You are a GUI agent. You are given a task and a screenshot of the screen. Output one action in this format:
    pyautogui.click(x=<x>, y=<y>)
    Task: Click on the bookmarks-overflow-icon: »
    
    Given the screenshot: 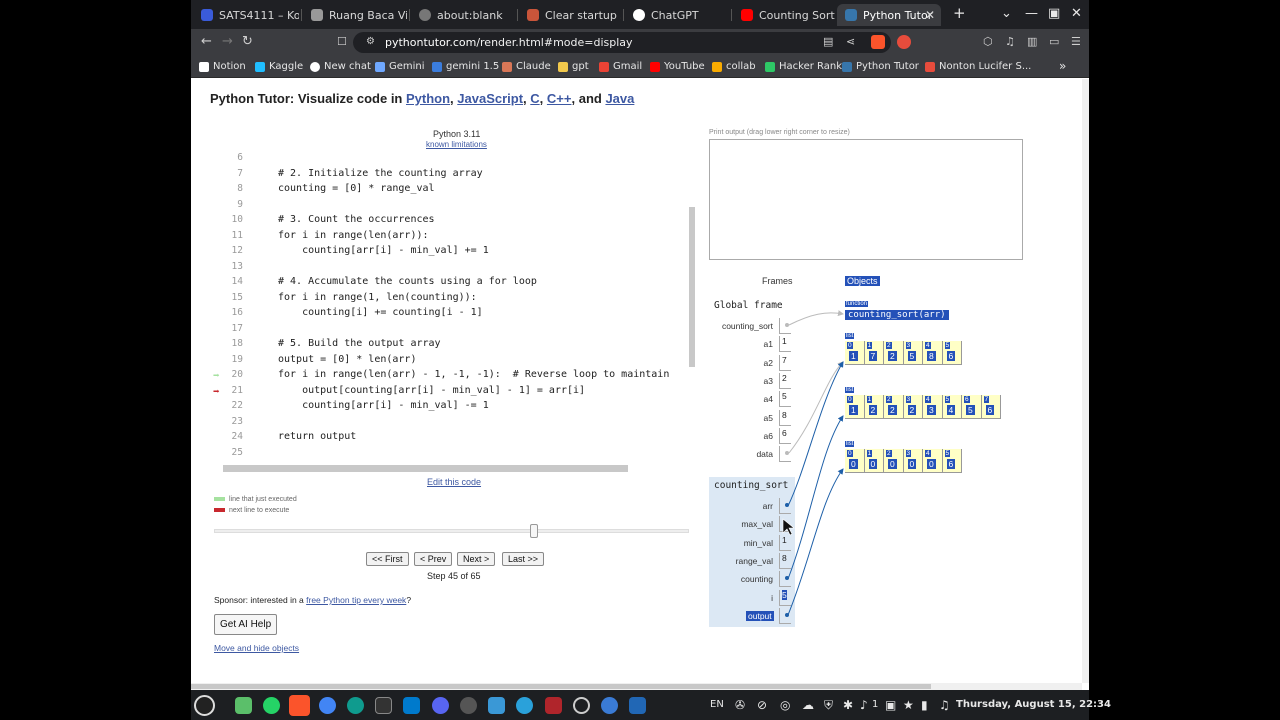 What is the action you would take?
    pyautogui.click(x=1062, y=66)
    